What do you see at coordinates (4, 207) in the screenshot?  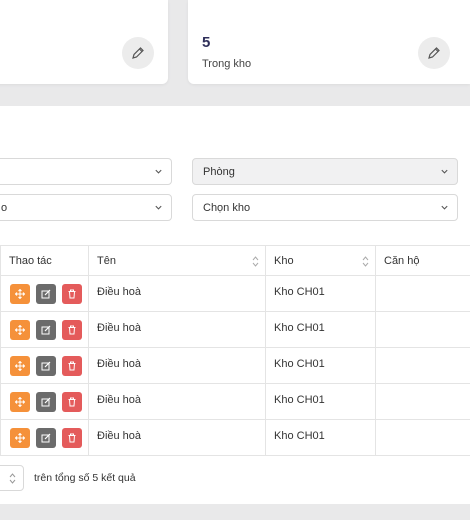 I see `select-value: o` at bounding box center [4, 207].